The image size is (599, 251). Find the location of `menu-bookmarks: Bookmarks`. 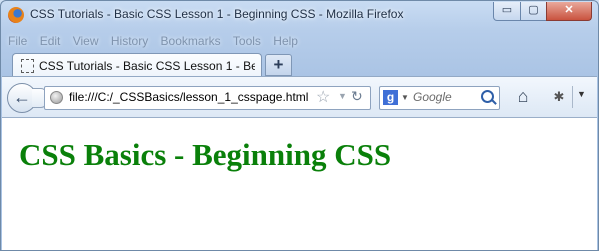

menu-bookmarks: Bookmarks is located at coordinates (191, 41).